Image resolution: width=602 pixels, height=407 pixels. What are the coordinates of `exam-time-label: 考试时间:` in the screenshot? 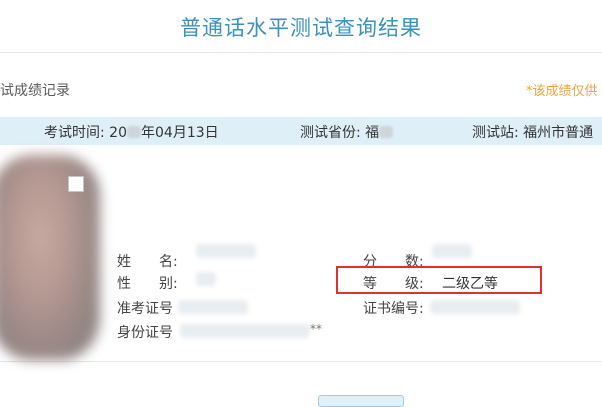 It's located at (74, 133).